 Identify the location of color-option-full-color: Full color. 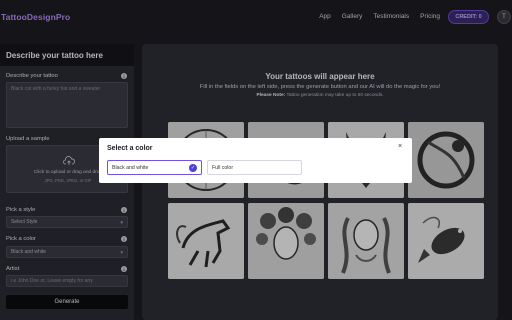
(254, 167).